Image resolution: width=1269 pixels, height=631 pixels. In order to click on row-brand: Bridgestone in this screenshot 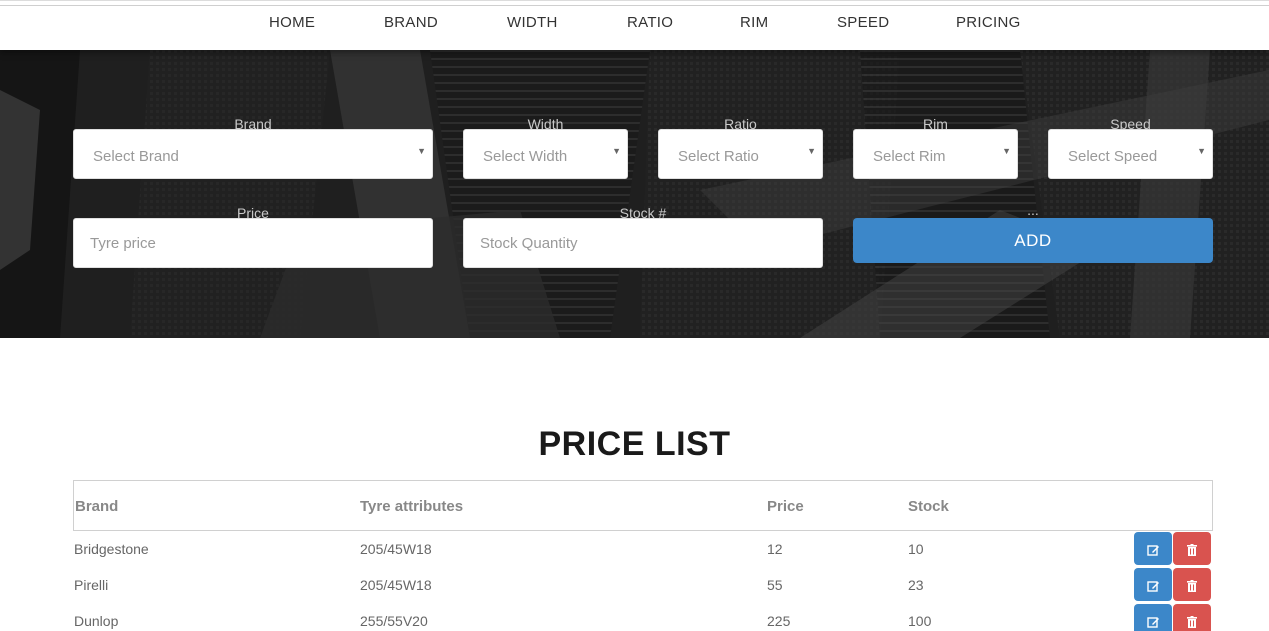, I will do `click(111, 549)`.